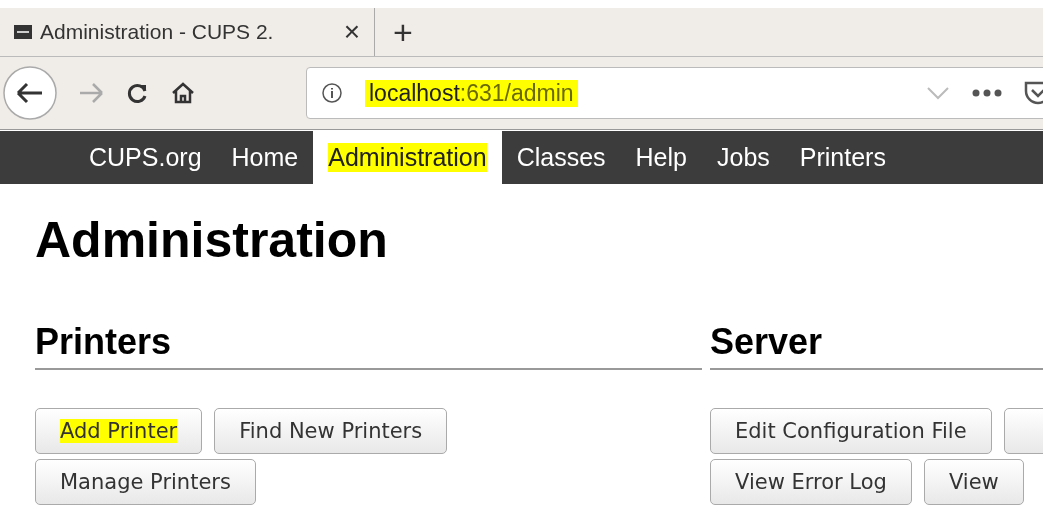 The image size is (1043, 519). I want to click on home-icon, so click(183, 93).